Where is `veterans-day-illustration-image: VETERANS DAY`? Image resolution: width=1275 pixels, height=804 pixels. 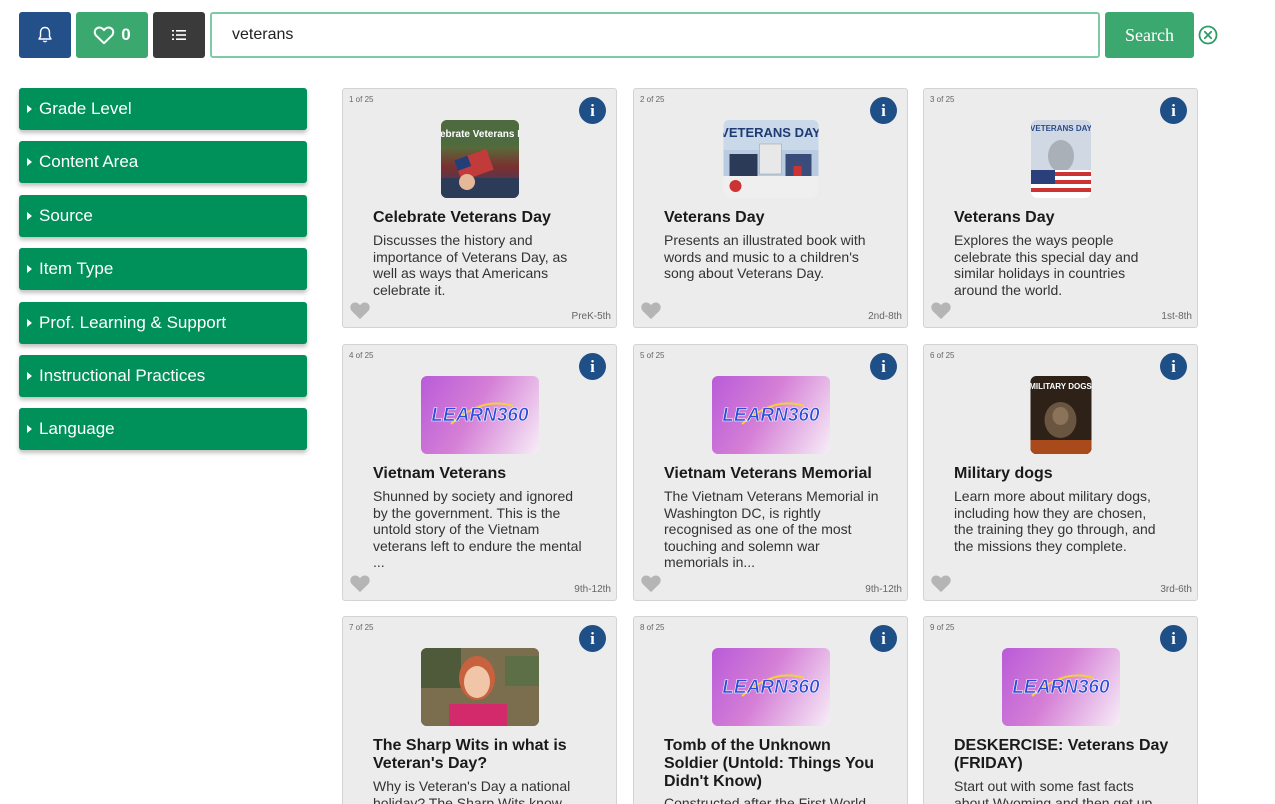 veterans-day-illustration-image: VETERANS DAY is located at coordinates (770, 159).